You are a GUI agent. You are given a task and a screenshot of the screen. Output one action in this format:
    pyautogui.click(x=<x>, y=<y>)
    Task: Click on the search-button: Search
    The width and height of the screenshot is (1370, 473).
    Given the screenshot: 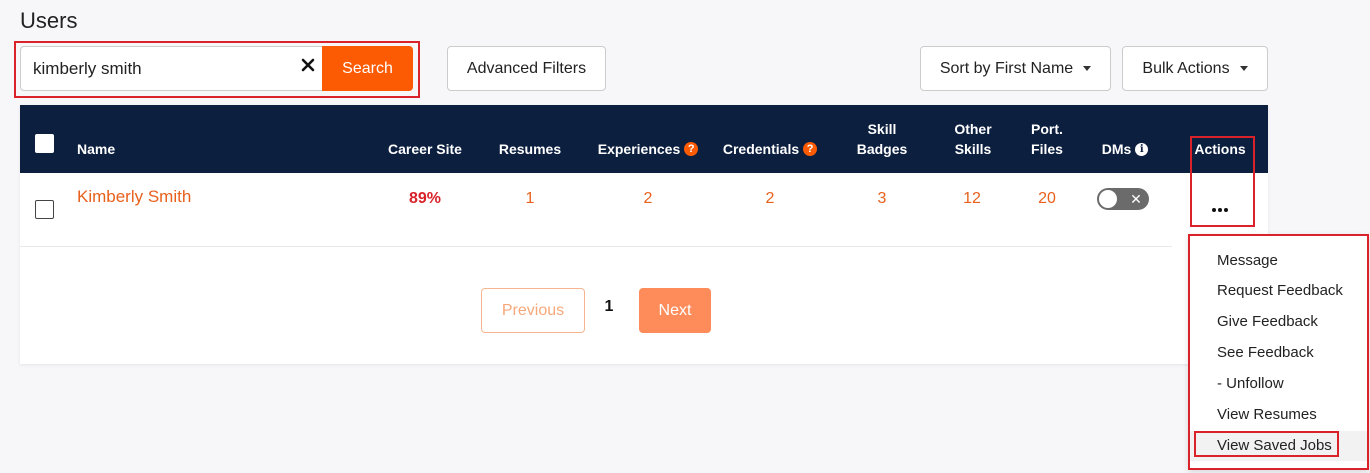 What is the action you would take?
    pyautogui.click(x=367, y=68)
    